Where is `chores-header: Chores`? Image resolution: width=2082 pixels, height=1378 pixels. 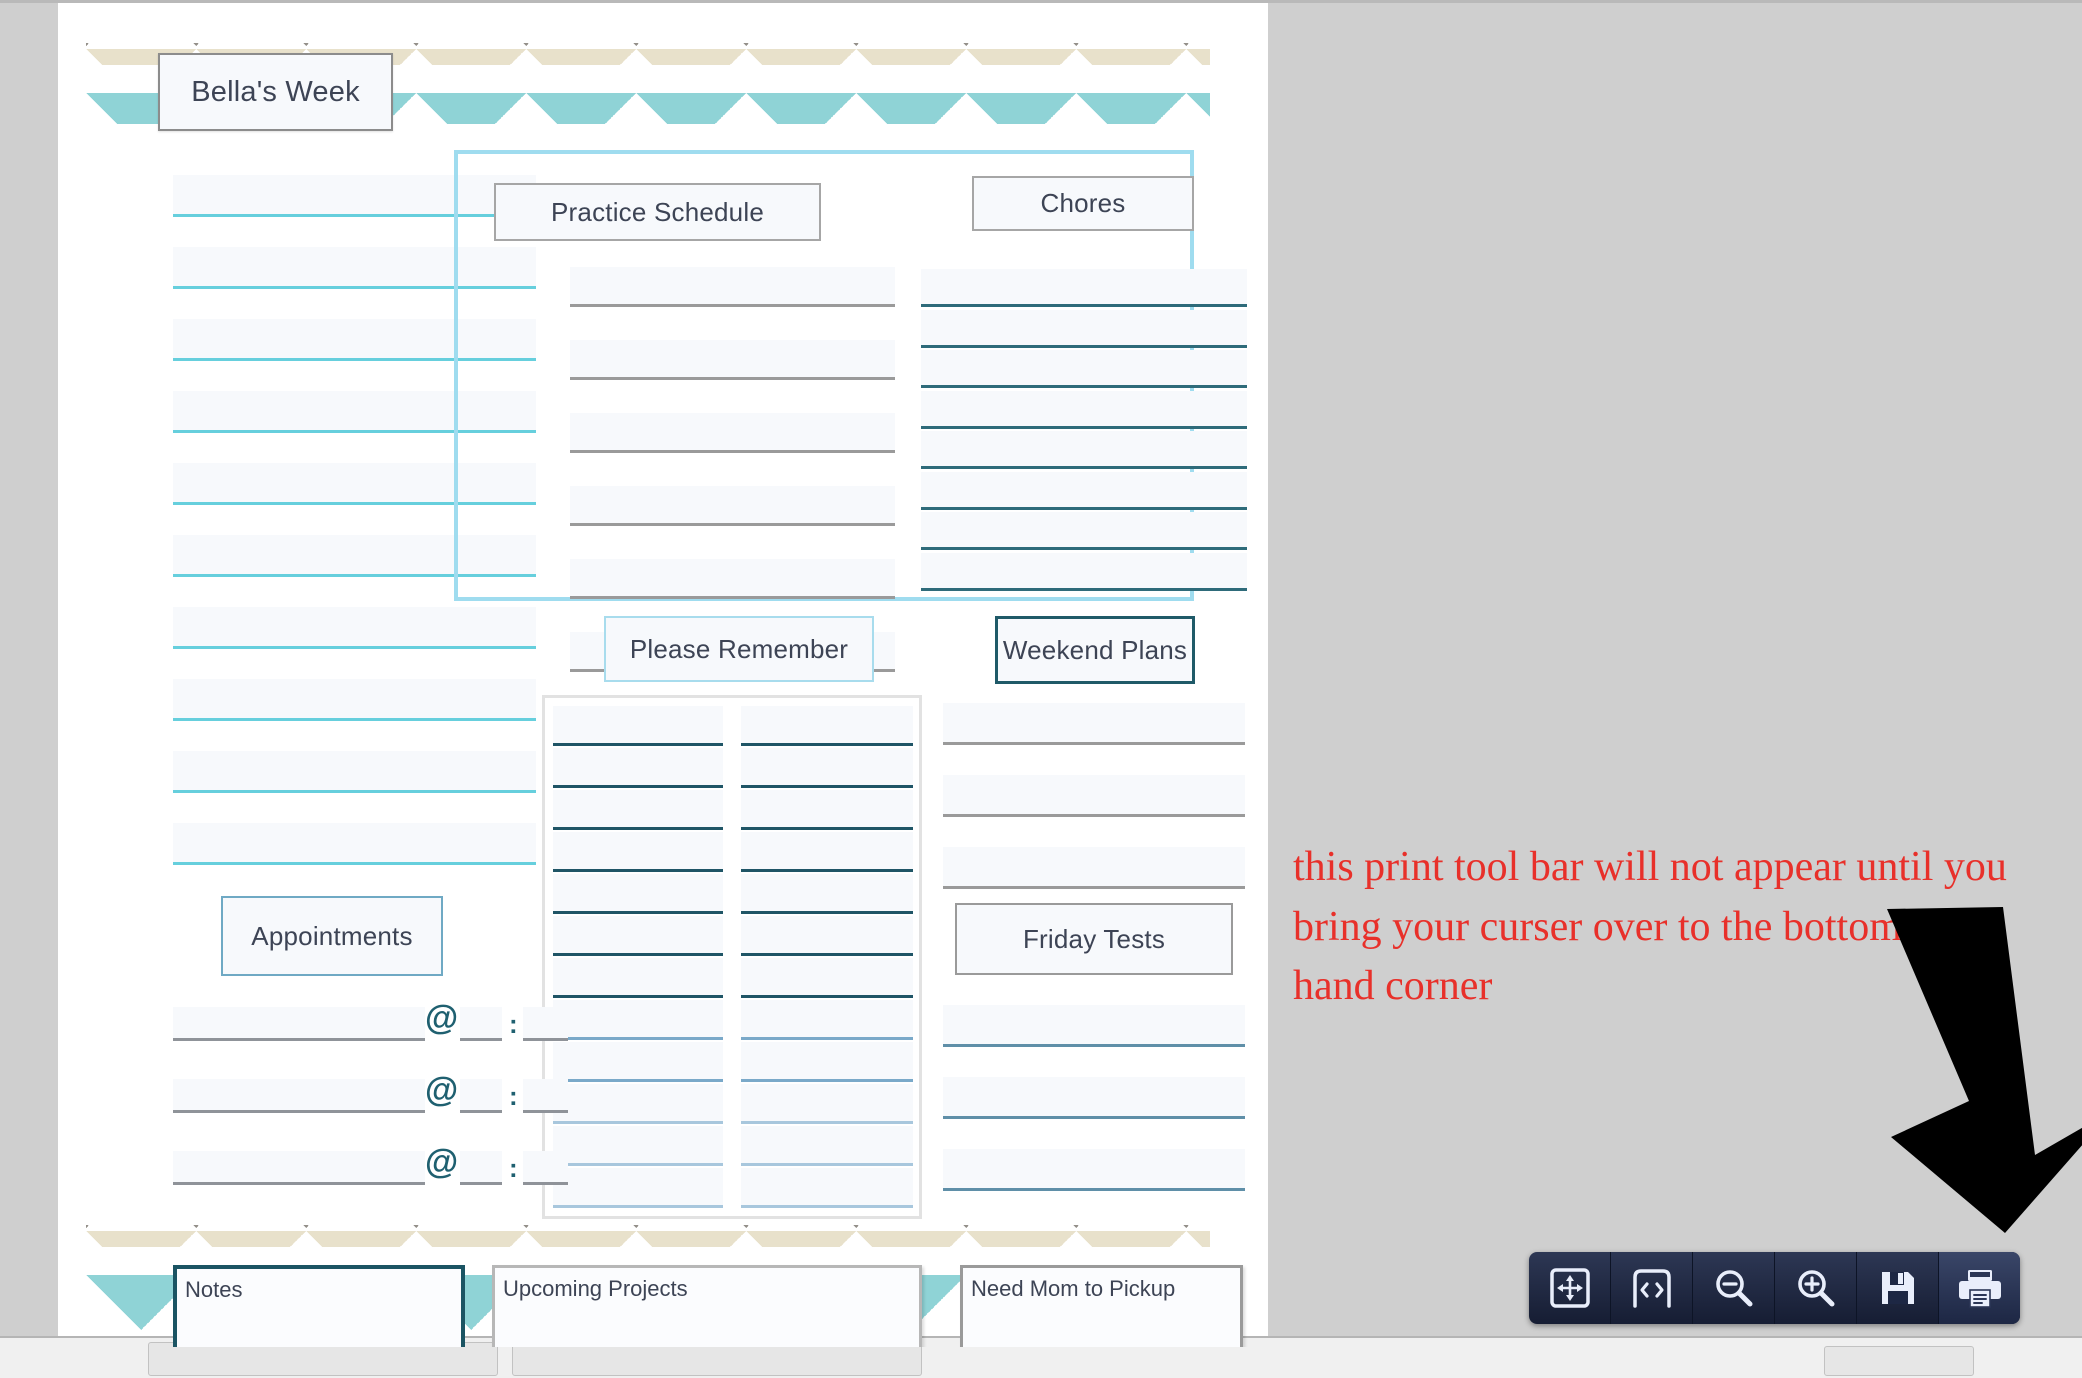
chores-header: Chores is located at coordinates (1083, 203).